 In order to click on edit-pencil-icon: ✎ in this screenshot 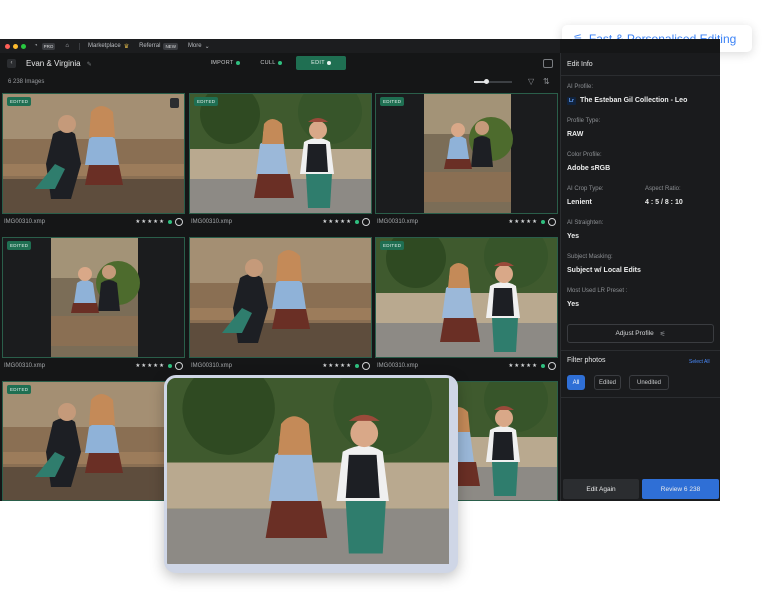, I will do `click(89, 65)`.